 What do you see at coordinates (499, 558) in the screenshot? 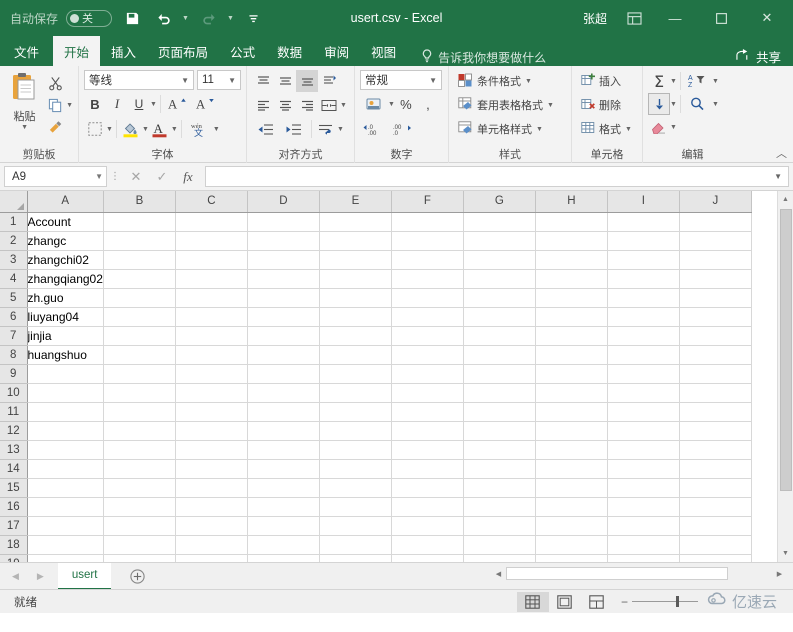
I see `grid-cell-G19` at bounding box center [499, 558].